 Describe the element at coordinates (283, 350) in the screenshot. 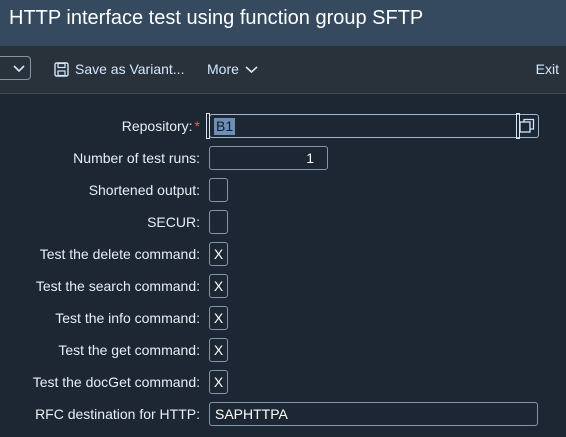

I see `get-command-row: Test the get command: X` at that location.